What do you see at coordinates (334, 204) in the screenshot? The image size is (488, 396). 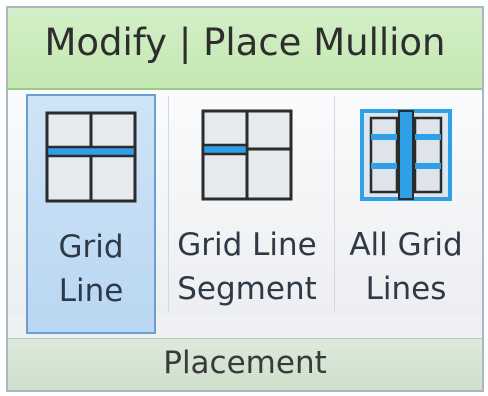 I see `tool-divider` at bounding box center [334, 204].